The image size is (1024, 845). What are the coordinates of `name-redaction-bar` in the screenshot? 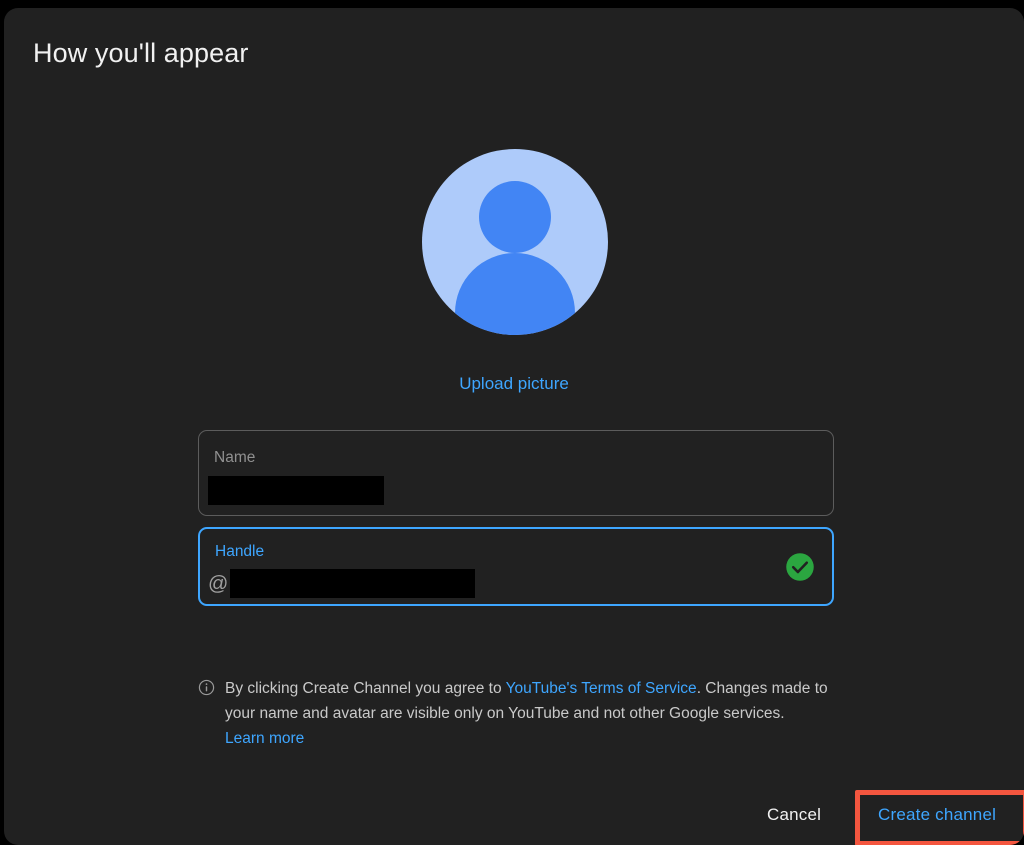 It's located at (296, 490).